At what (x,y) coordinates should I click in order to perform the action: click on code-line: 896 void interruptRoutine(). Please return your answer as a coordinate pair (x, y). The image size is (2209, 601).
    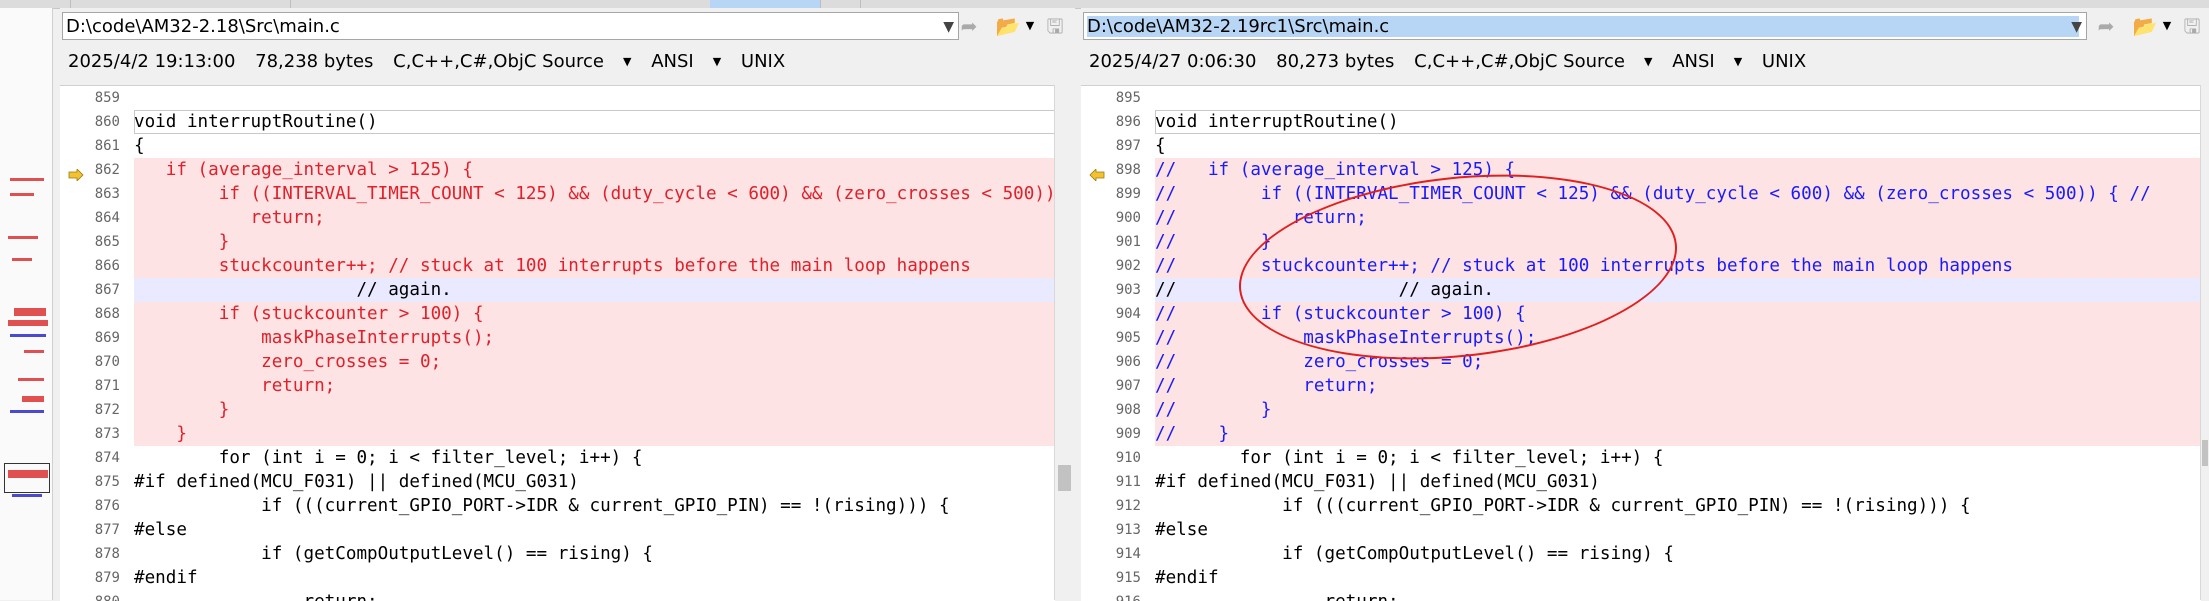
    Looking at the image, I should click on (1641, 122).